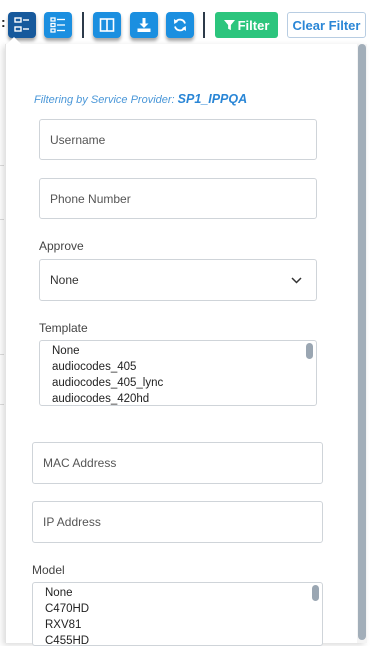 The width and height of the screenshot is (370, 646). I want to click on ip-address-placeholder: IP Address, so click(72, 522).